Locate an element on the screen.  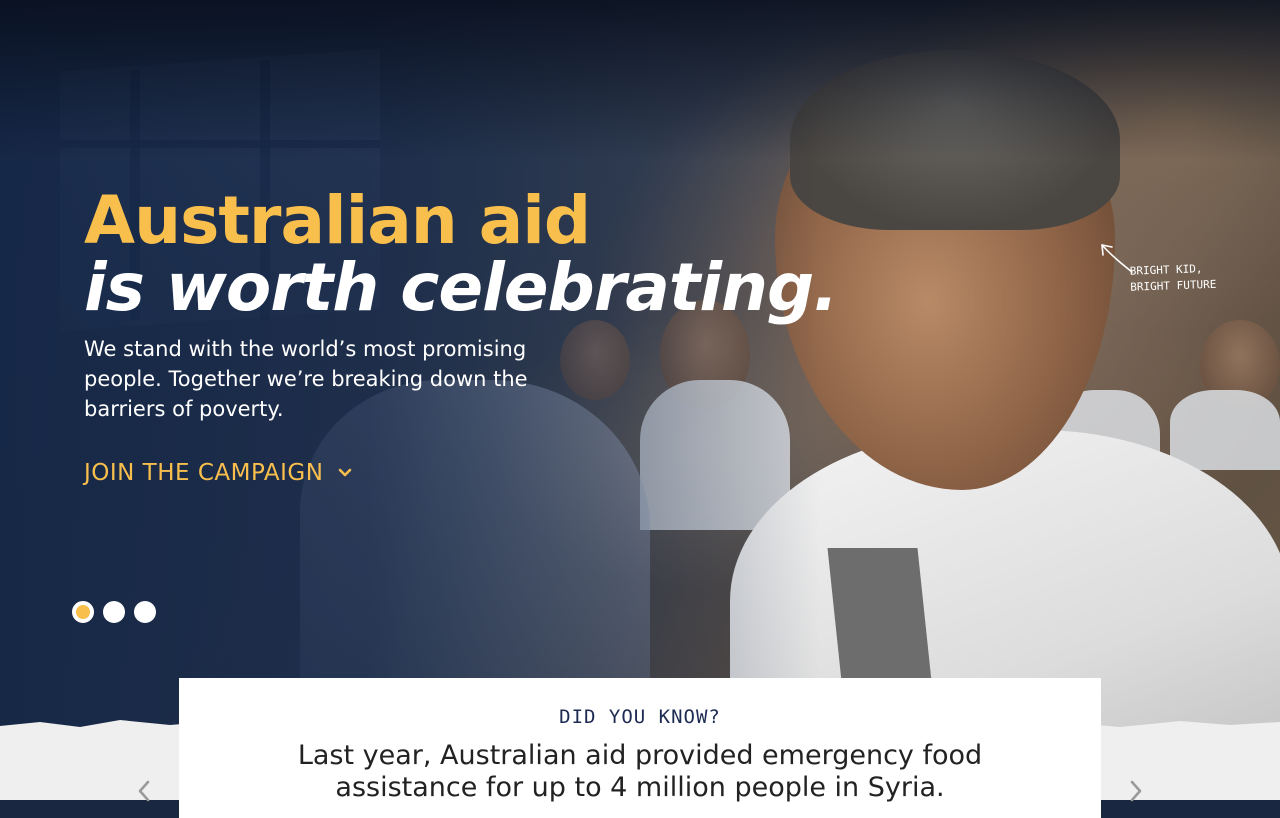
join-campaign-label: JOIN THE CAMPAIGN is located at coordinates (204, 473).